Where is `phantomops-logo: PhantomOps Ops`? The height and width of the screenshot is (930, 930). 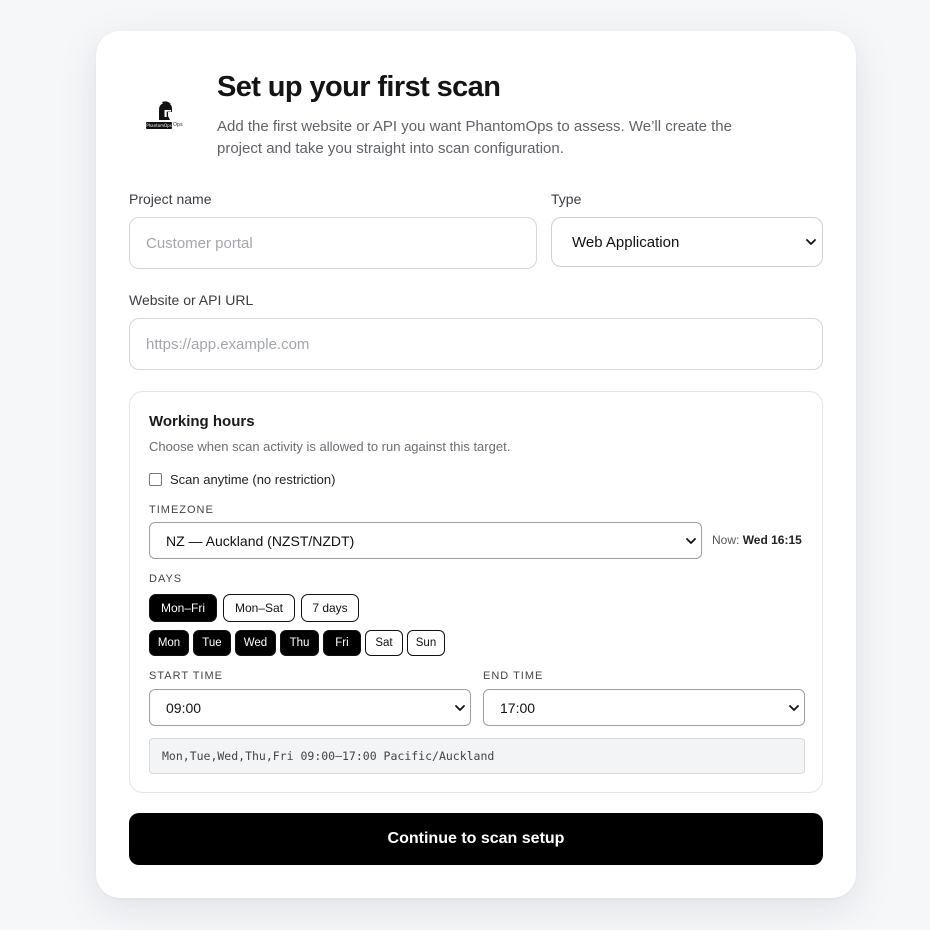 phantomops-logo: PhantomOps Ops is located at coordinates (165, 117).